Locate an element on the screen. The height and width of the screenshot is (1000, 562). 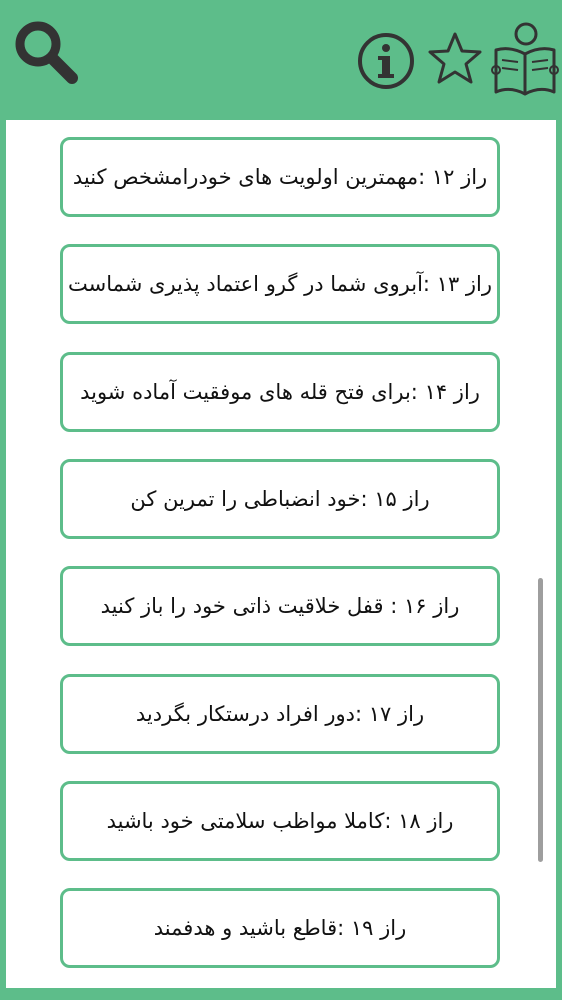
star-icon is located at coordinates (455, 59).